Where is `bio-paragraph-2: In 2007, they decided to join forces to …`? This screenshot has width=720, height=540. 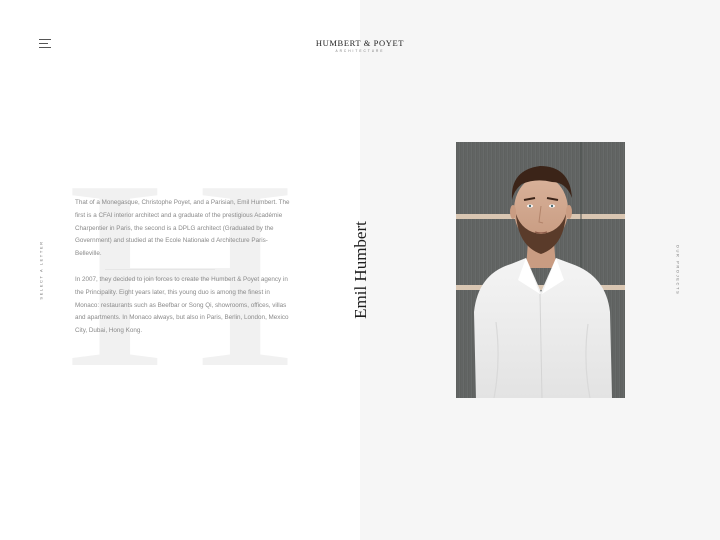
bio-paragraph-2: In 2007, they decided to join forces to … is located at coordinates (182, 305).